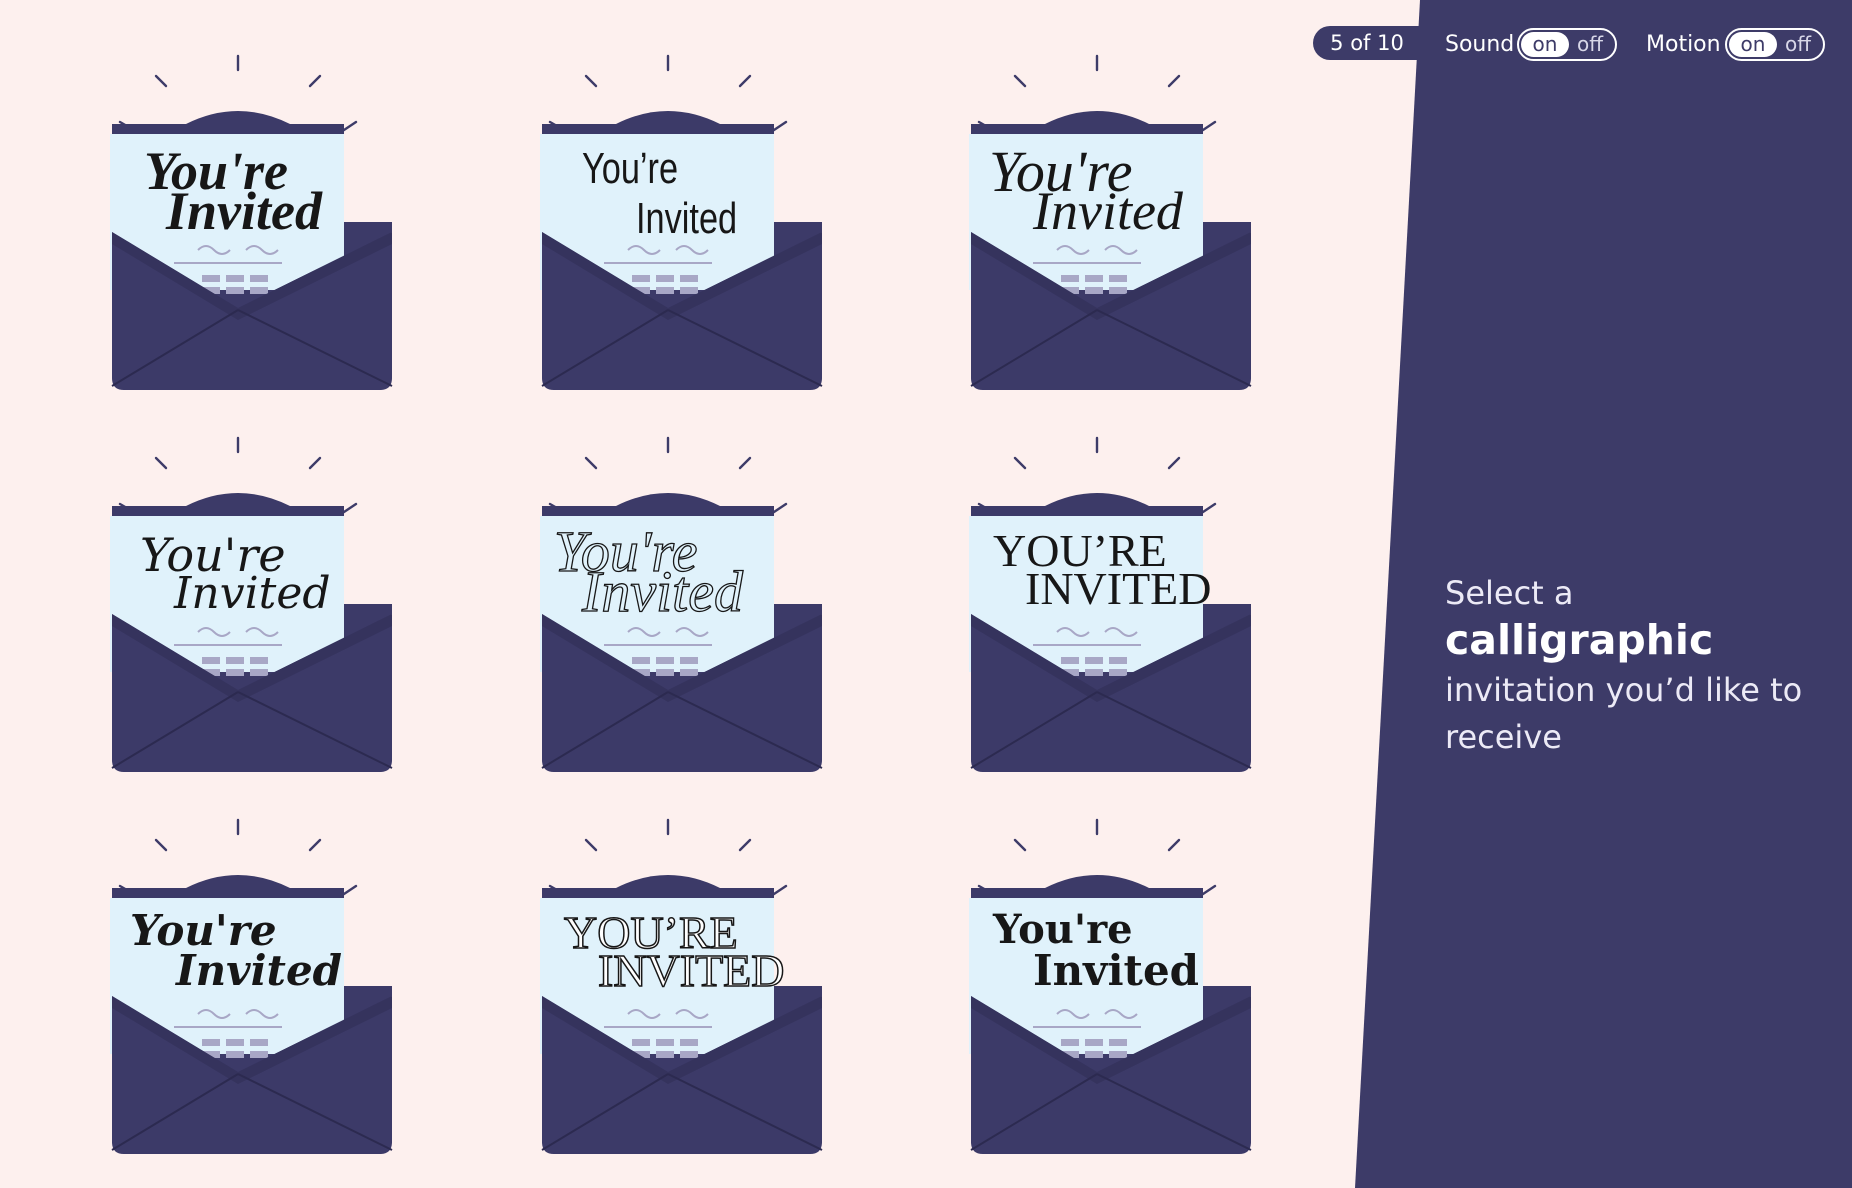 The image size is (1852, 1188). I want to click on sound-toggle: on off, so click(1567, 44).